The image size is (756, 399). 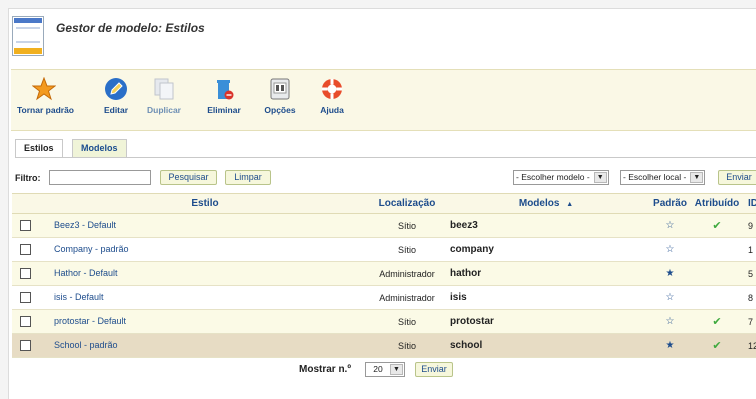 What do you see at coordinates (28, 36) in the screenshot?
I see `template-manager-icon` at bounding box center [28, 36].